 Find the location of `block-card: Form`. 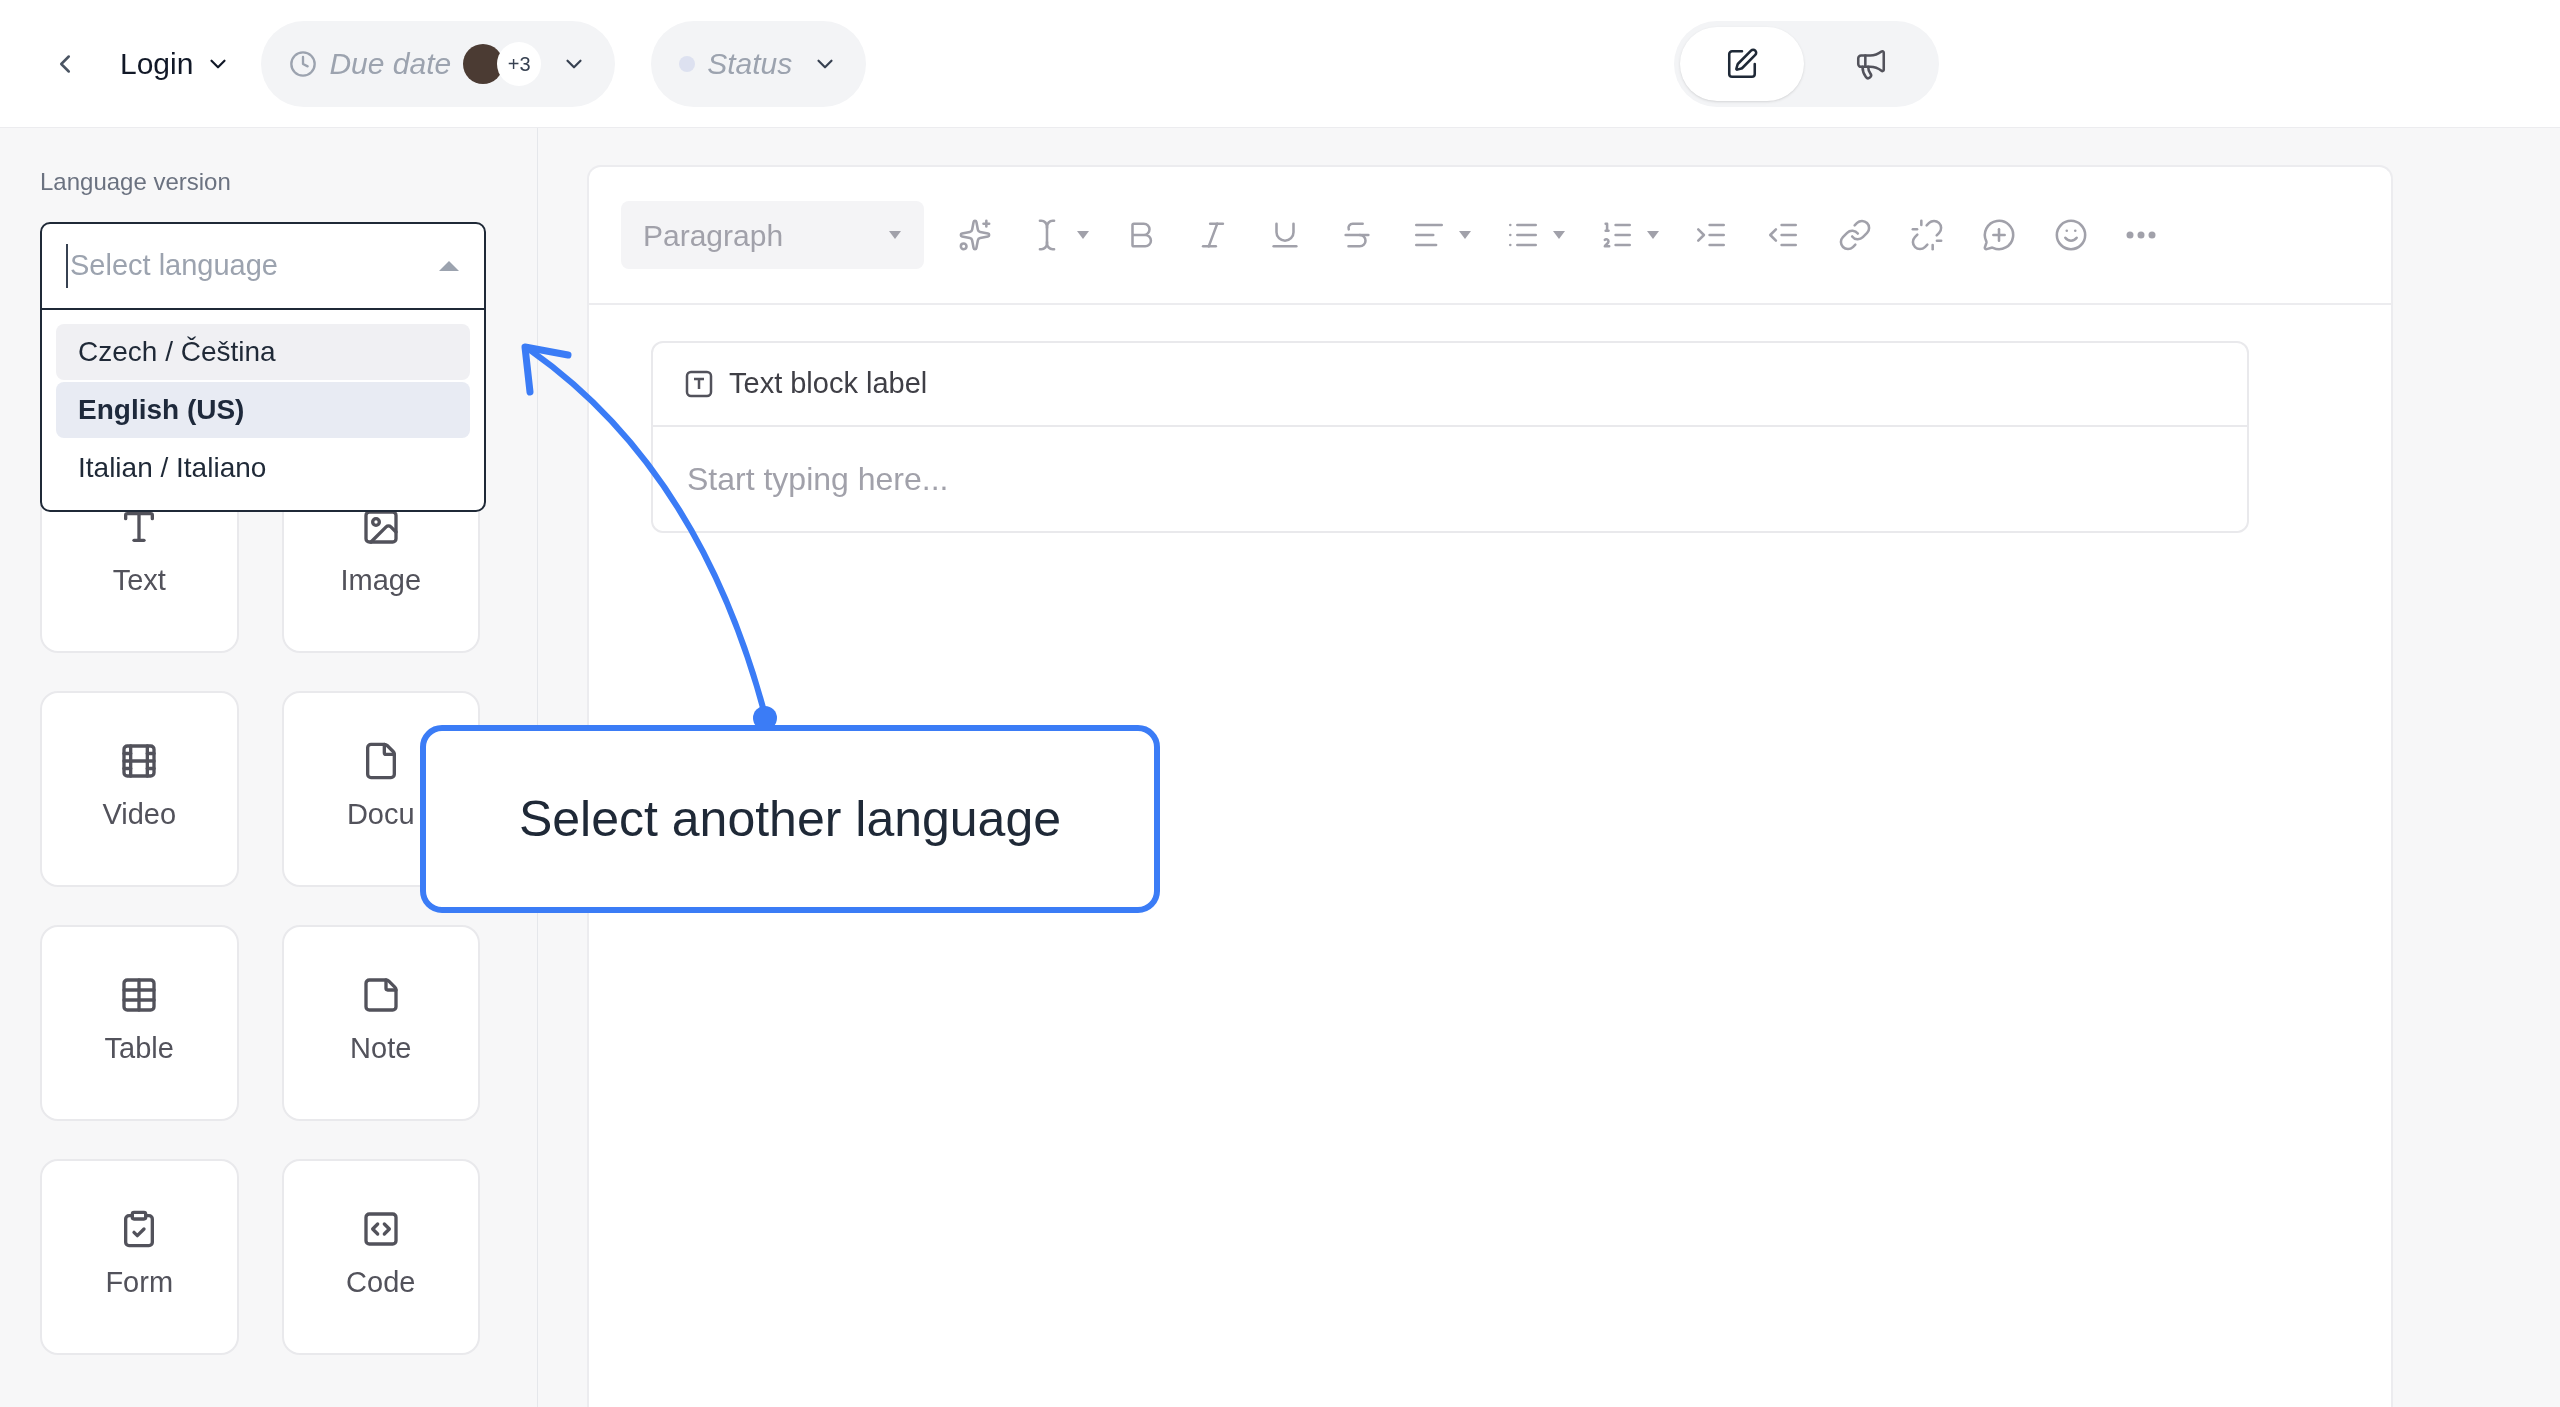

block-card: Form is located at coordinates (139, 1257).